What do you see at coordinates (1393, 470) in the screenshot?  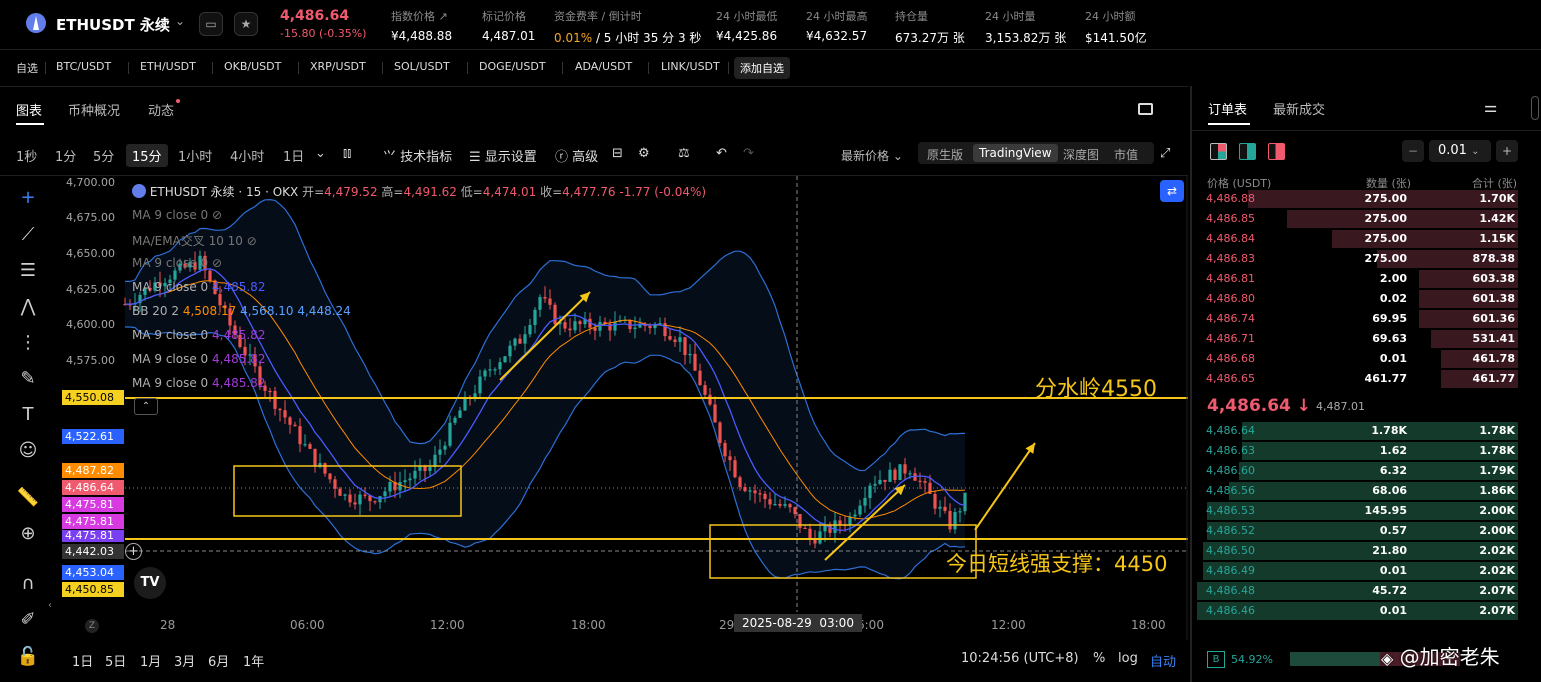 I see `row-qty: 6.32` at bounding box center [1393, 470].